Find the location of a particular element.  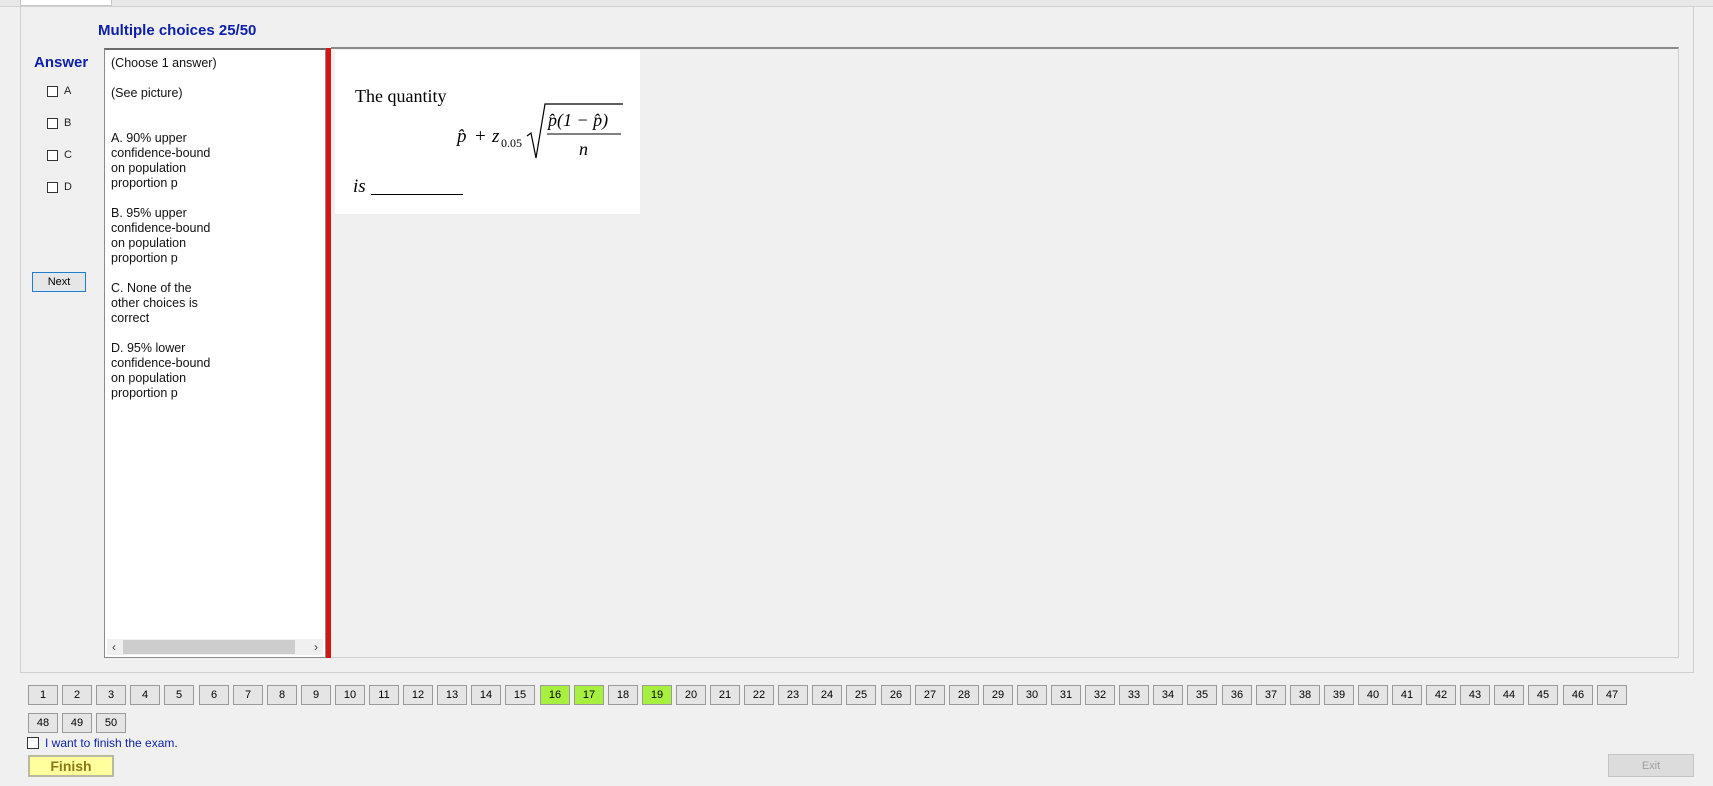

option-a-label: A is located at coordinates (68, 91).